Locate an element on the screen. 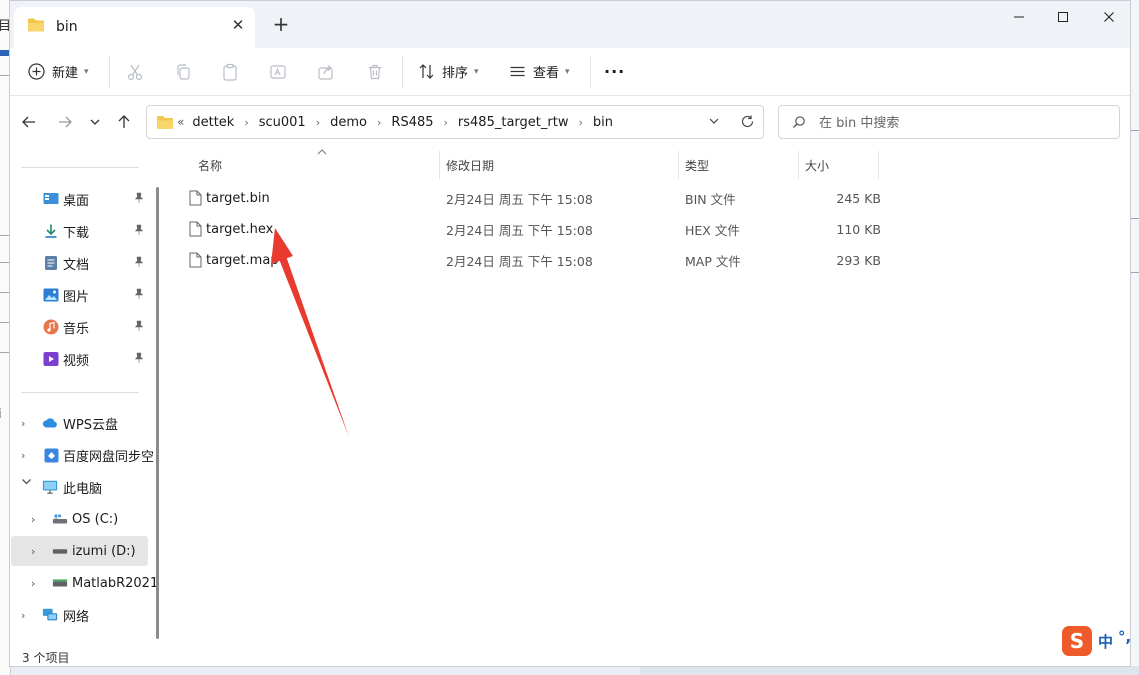  title-bar: bin ✕ + is located at coordinates (570, 24).